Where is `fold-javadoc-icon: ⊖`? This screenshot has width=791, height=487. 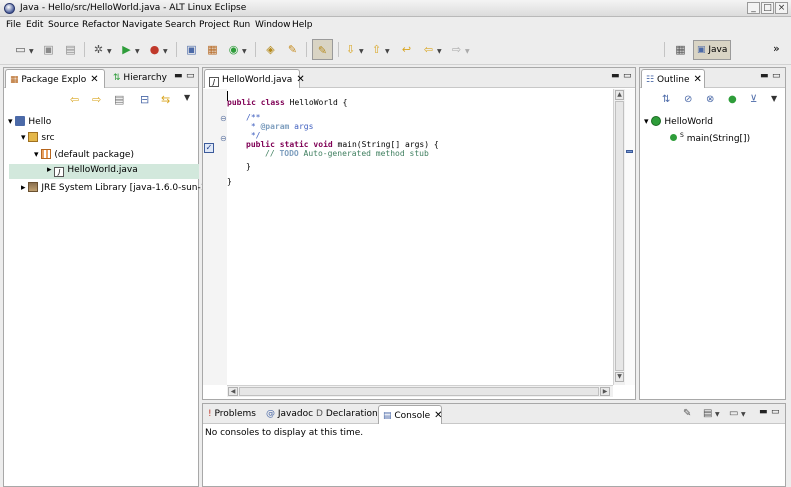 fold-javadoc-icon: ⊖ is located at coordinates (223, 118).